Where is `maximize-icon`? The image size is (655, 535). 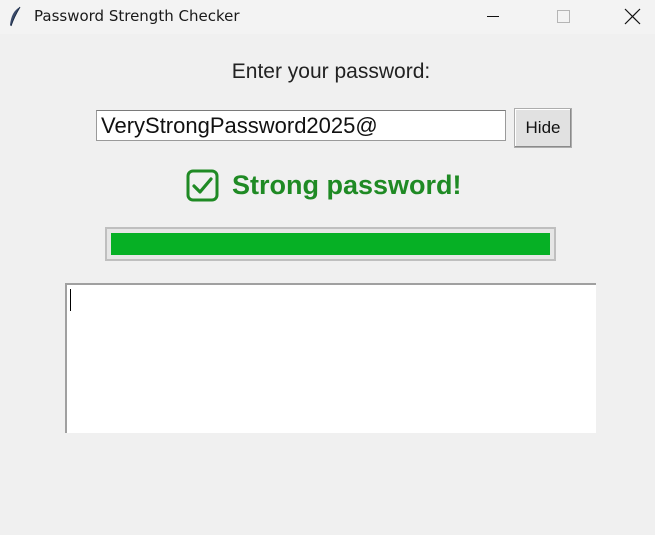 maximize-icon is located at coordinates (563, 16).